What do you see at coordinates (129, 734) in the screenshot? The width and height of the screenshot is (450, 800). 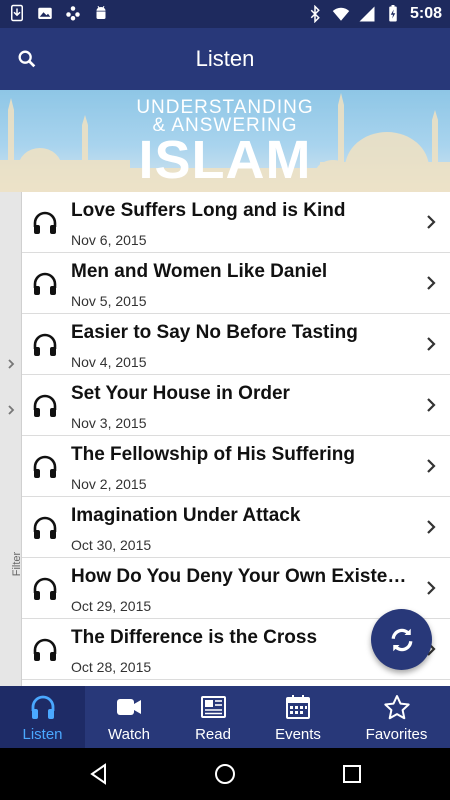 I see `tab-label: Watch` at bounding box center [129, 734].